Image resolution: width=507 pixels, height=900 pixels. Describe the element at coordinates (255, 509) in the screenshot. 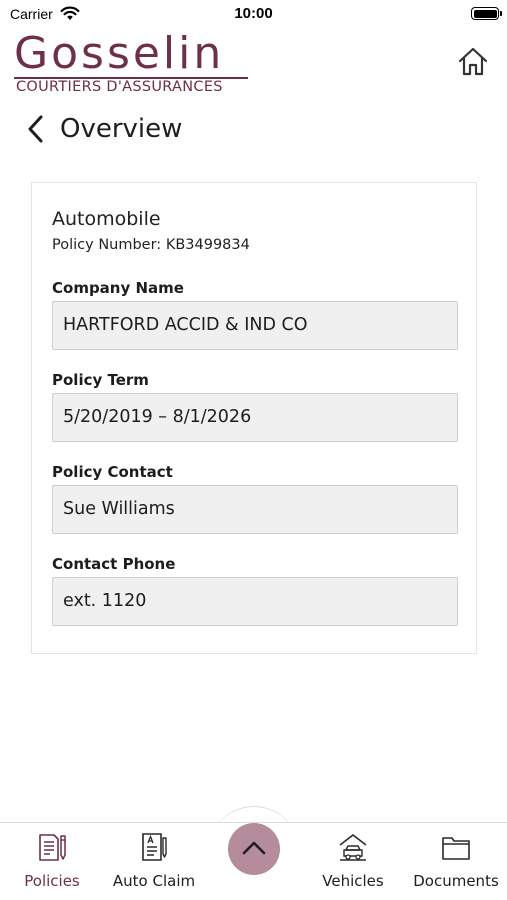

I see `policy-contact-value: Sue Williams` at that location.